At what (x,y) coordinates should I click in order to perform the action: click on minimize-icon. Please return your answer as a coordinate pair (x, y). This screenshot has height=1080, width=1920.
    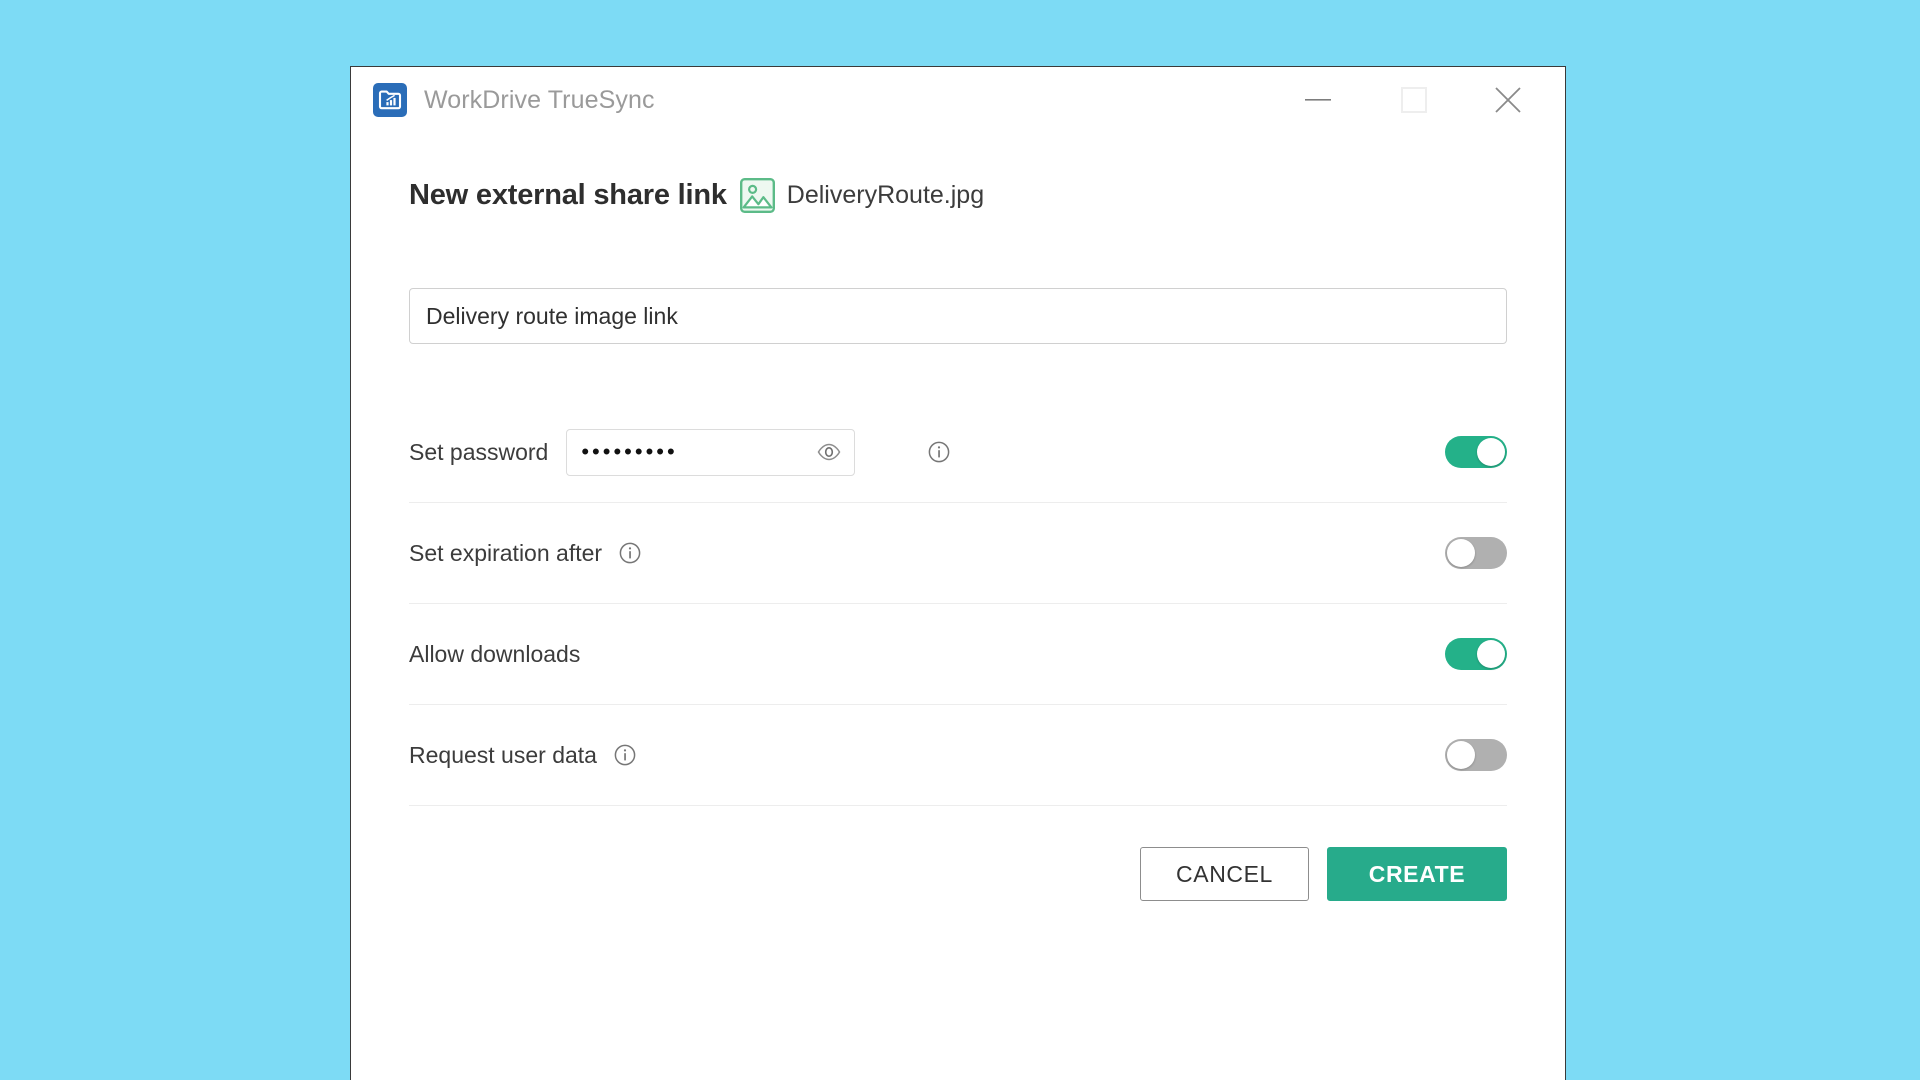
    Looking at the image, I should click on (1318, 100).